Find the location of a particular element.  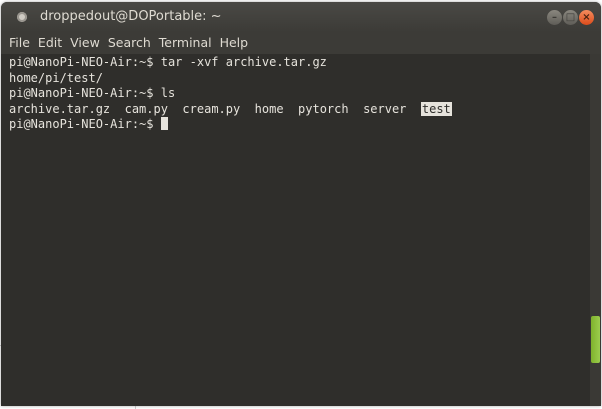

command-text: ls is located at coordinates (168, 93).